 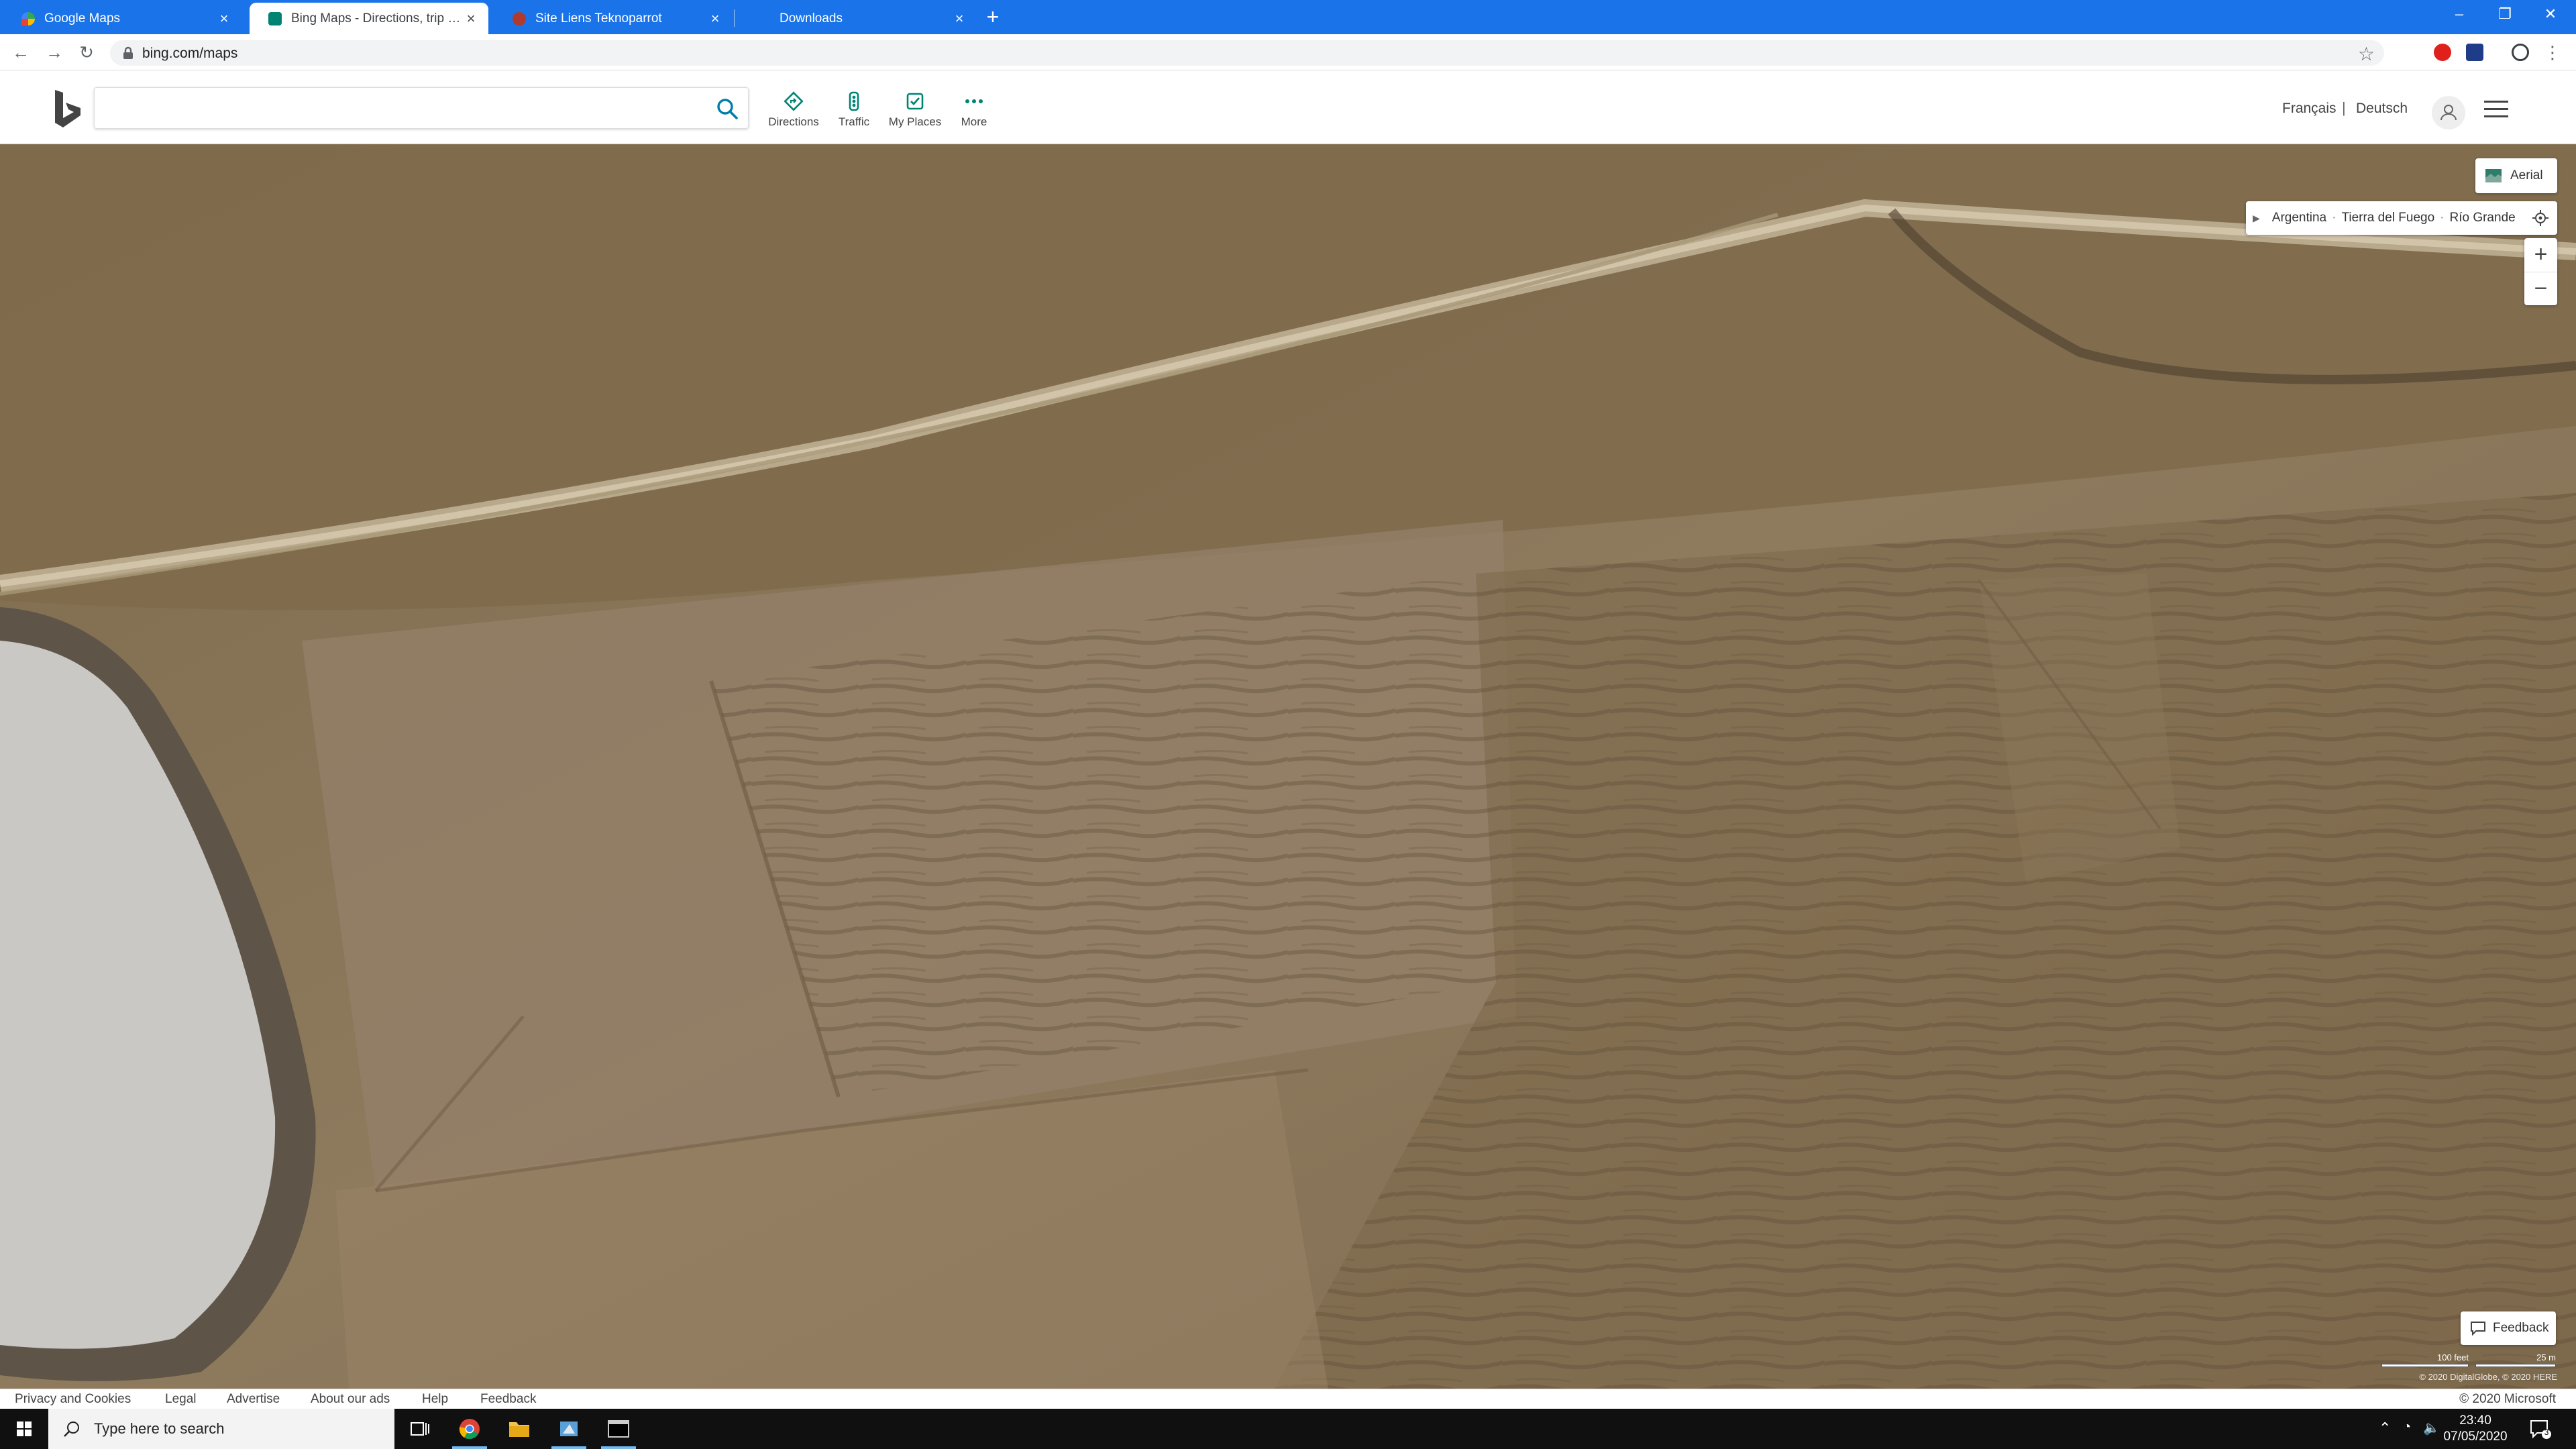 What do you see at coordinates (435, 1399) in the screenshot?
I see `footer-link-help: Help` at bounding box center [435, 1399].